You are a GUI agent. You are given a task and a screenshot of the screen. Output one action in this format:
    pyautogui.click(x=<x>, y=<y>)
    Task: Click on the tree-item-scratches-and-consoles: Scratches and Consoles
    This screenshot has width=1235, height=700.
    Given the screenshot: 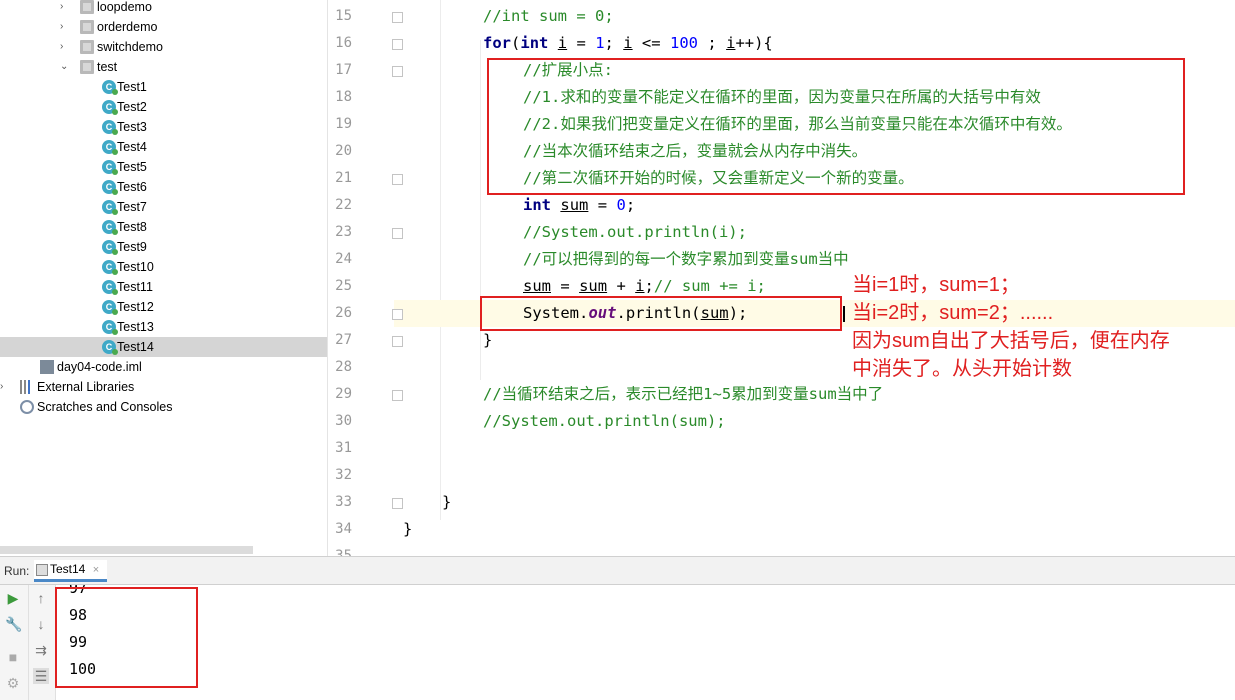 What is the action you would take?
    pyautogui.click(x=163, y=407)
    